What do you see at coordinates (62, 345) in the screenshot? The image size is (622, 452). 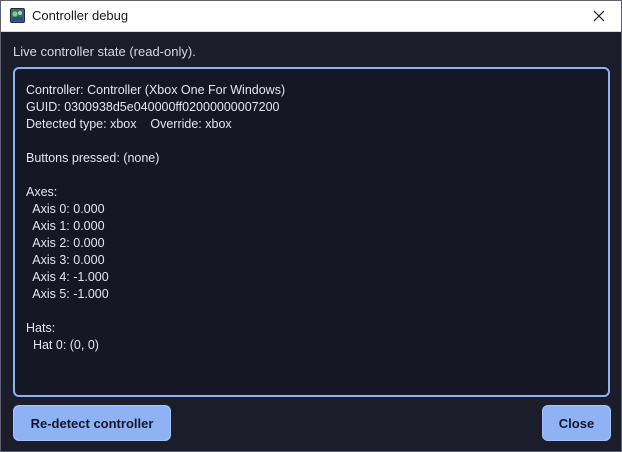 I see `state-line: Hat 0: (0, 0)` at bounding box center [62, 345].